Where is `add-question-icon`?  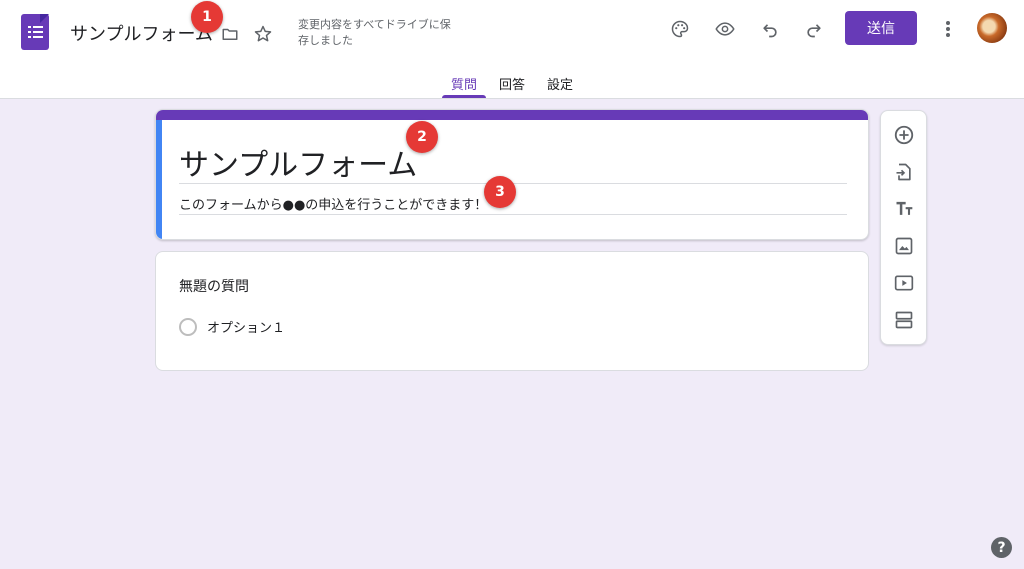 add-question-icon is located at coordinates (904, 135).